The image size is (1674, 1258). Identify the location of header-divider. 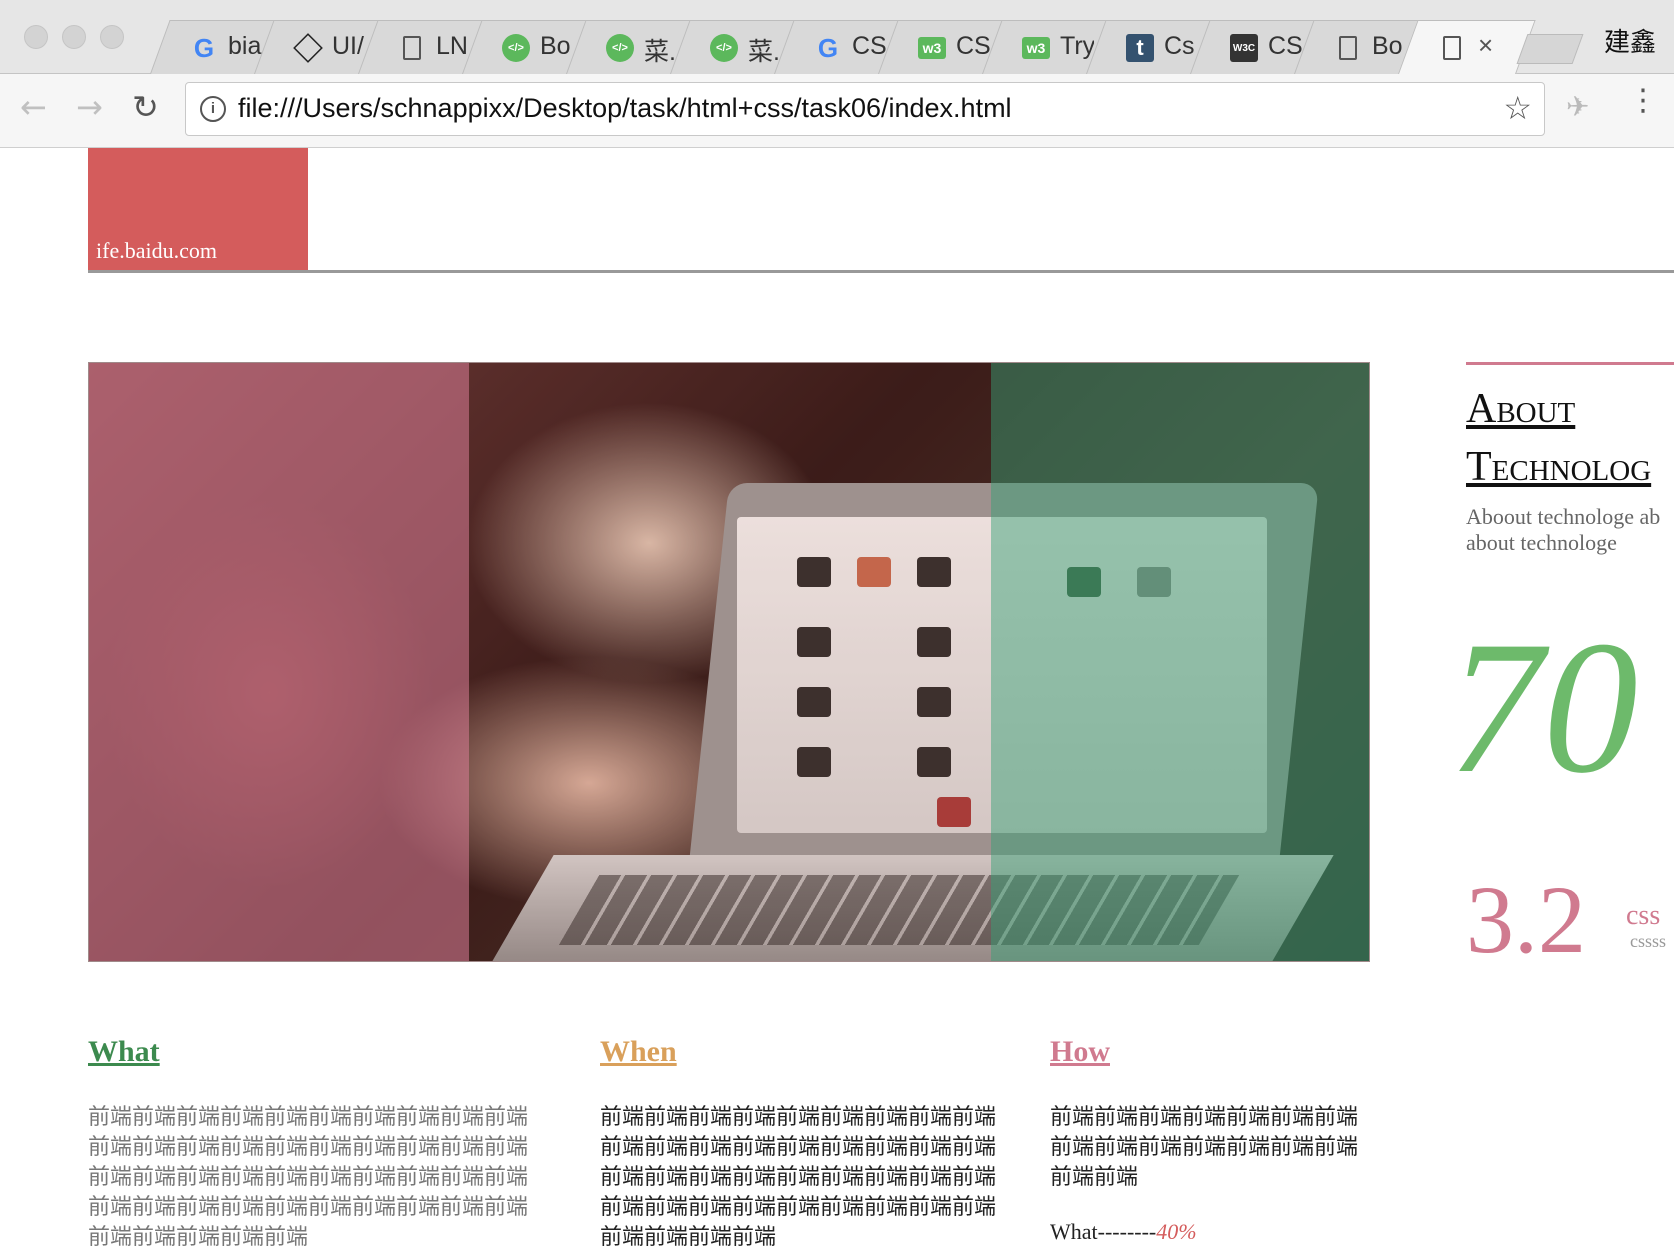
(881, 271).